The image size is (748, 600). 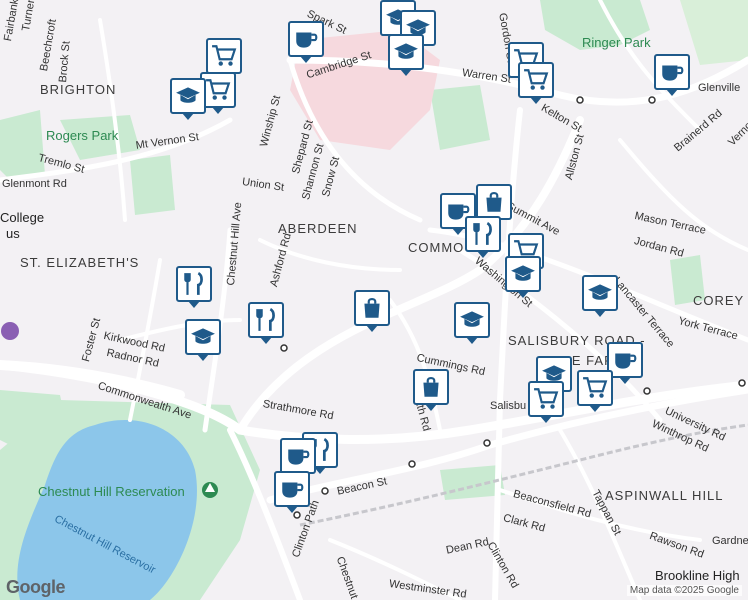 What do you see at coordinates (22, 217) in the screenshot?
I see `place-label: College` at bounding box center [22, 217].